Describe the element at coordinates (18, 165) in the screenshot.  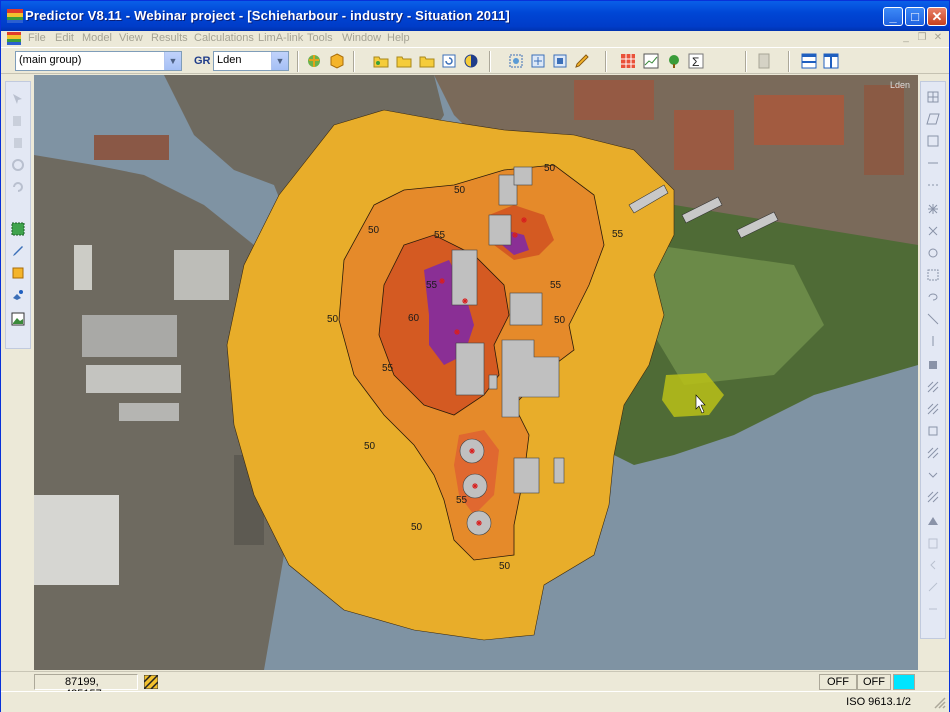
I see `rotate-icon` at that location.